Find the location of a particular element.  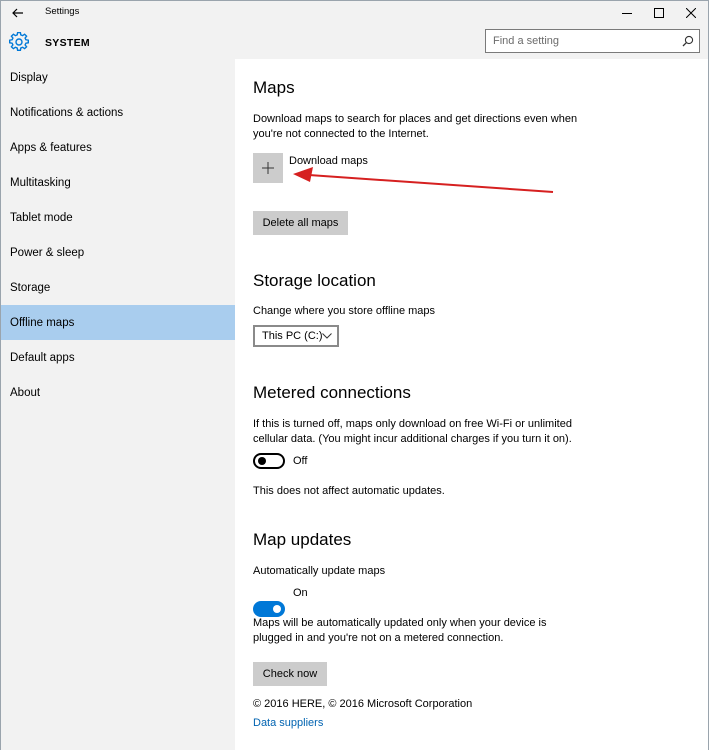

sidebar-item-label: Multitasking is located at coordinates (40, 182).